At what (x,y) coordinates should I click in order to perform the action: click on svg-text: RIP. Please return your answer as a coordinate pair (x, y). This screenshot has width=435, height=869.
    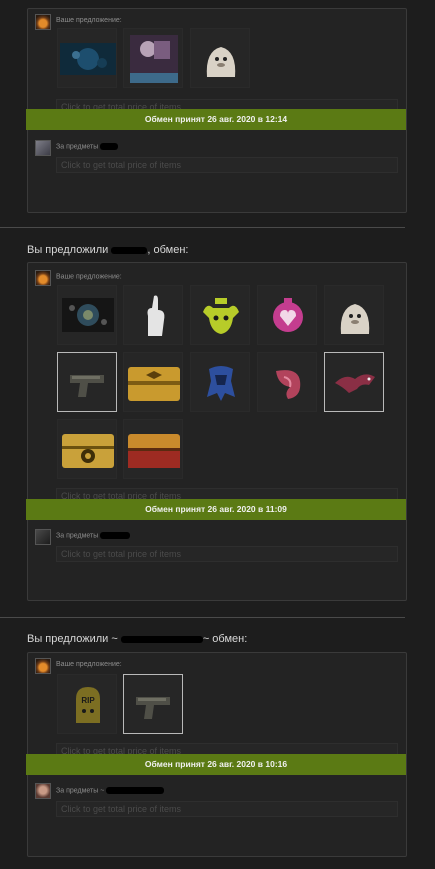
    Looking at the image, I should click on (88, 700).